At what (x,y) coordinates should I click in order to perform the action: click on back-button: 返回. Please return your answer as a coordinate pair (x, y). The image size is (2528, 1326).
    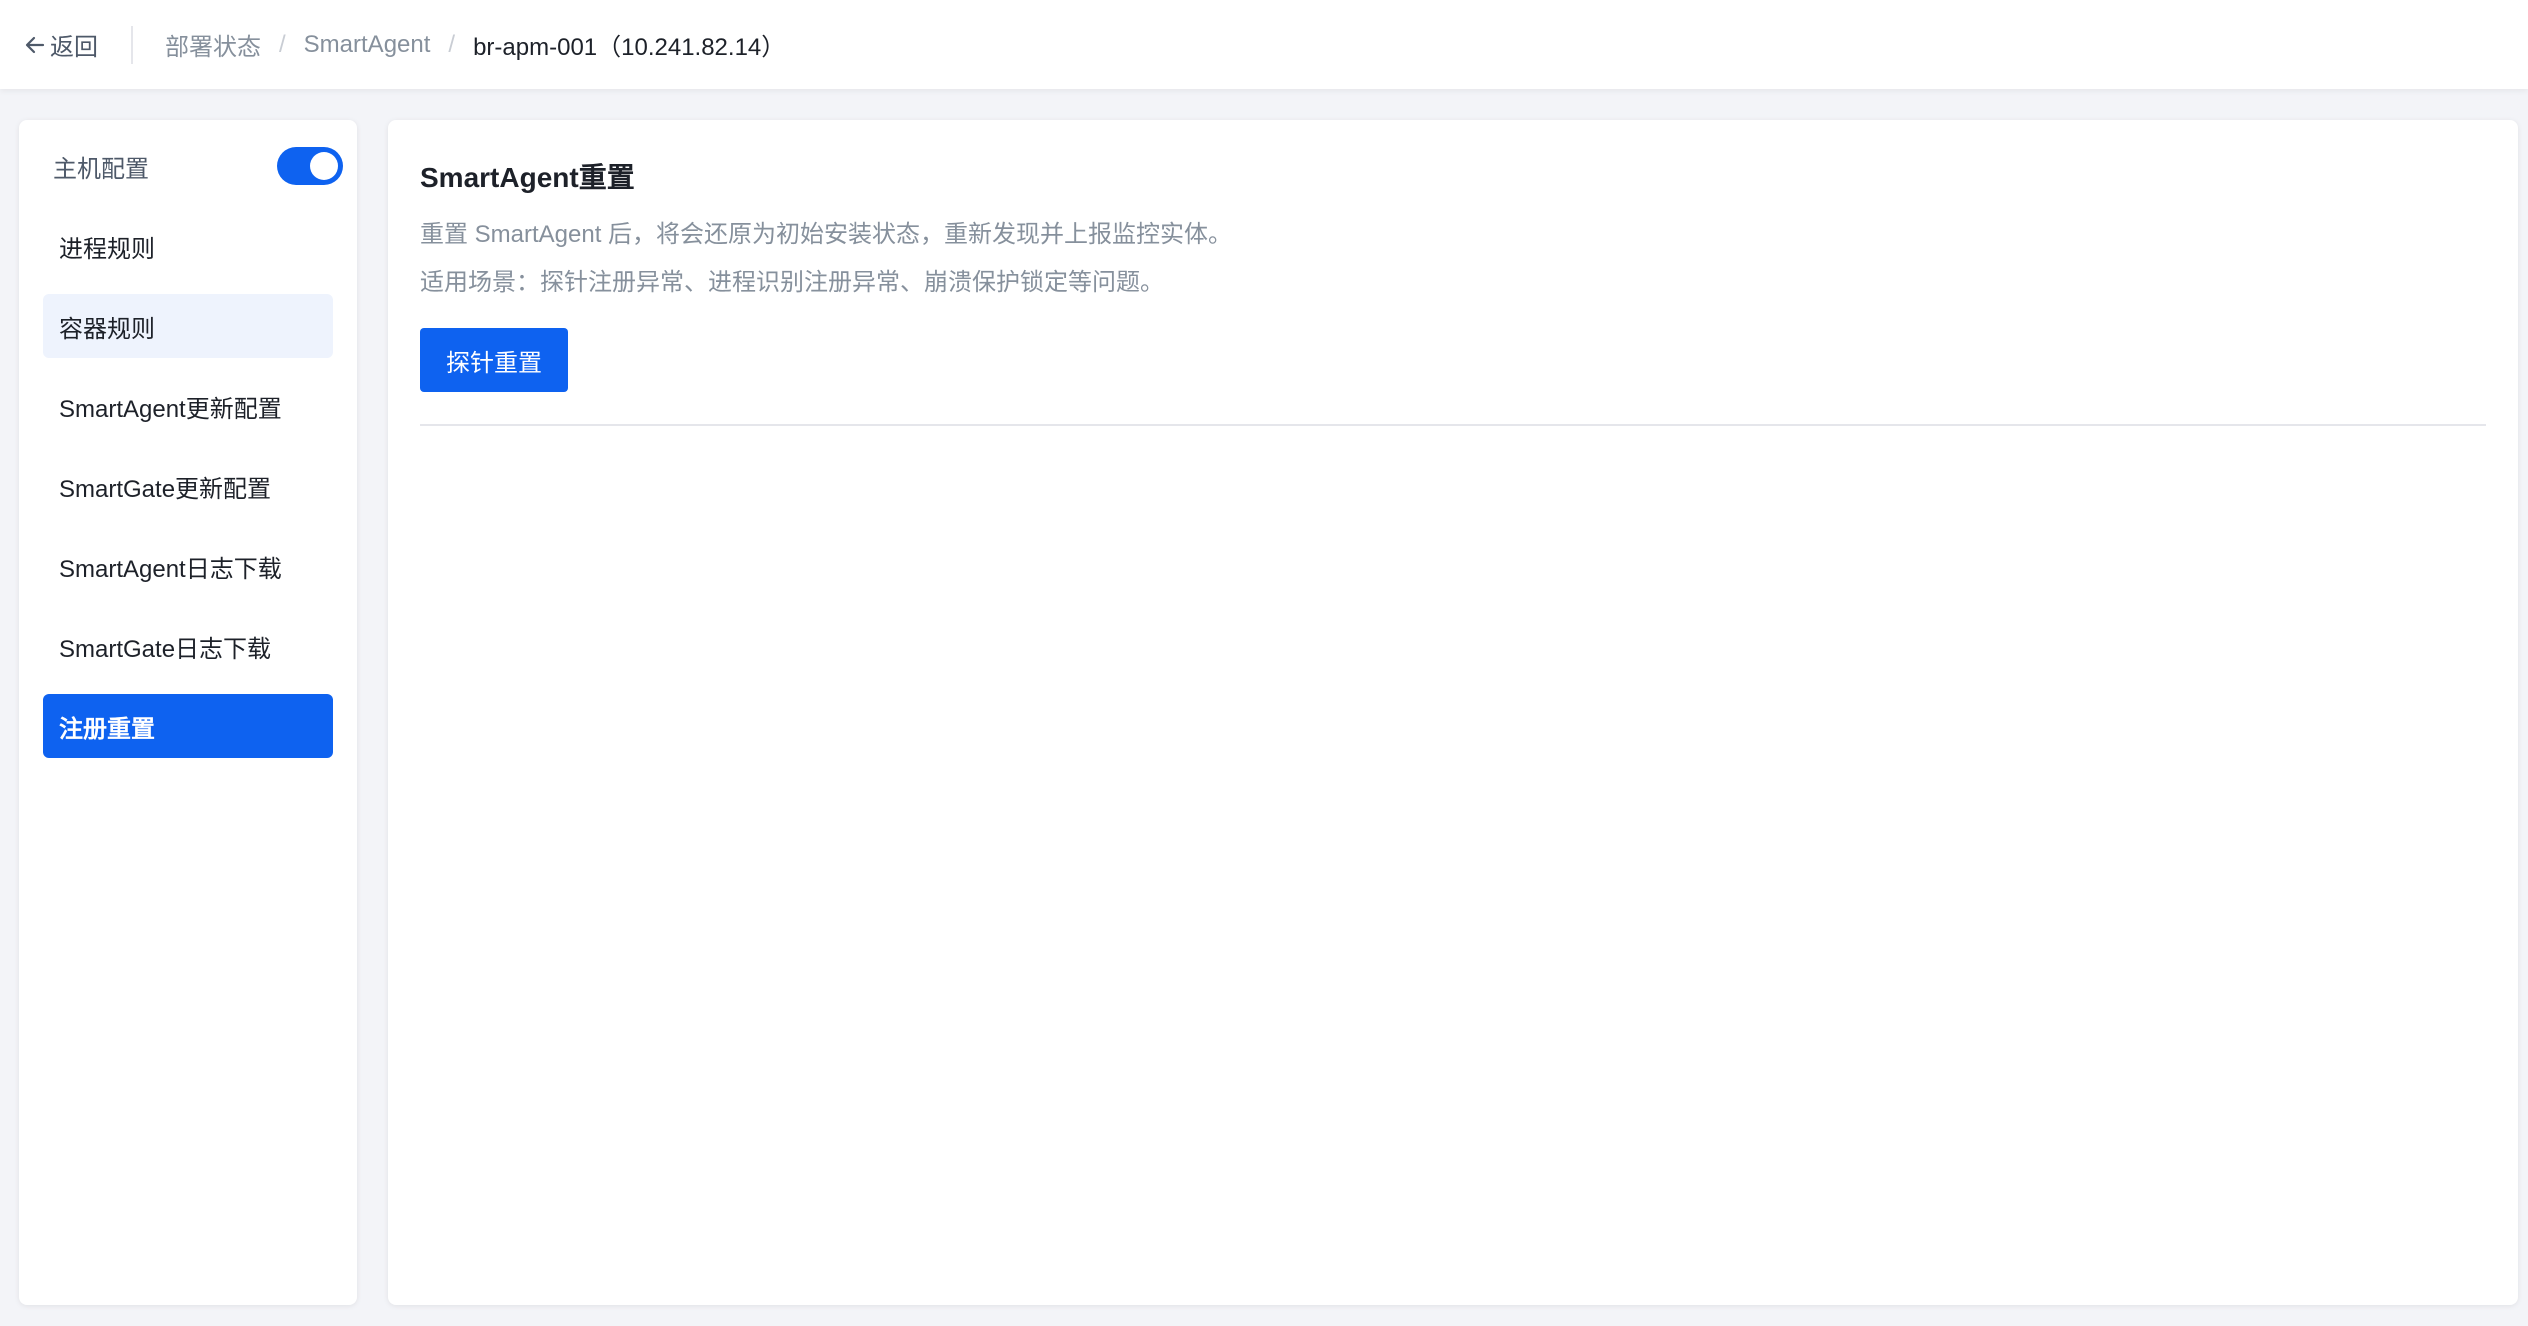
    Looking at the image, I should click on (61, 45).